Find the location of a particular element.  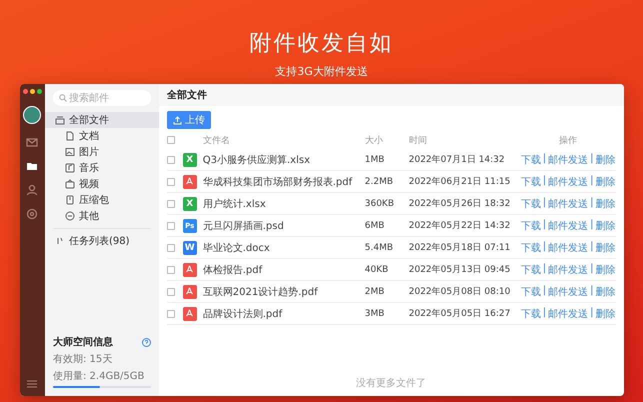

sidebar-item: 图片 is located at coordinates (102, 152).